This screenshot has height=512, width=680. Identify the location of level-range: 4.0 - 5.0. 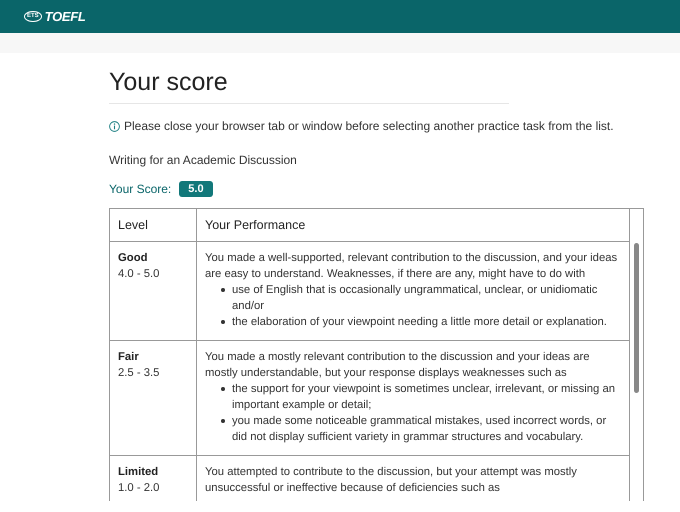
(139, 274).